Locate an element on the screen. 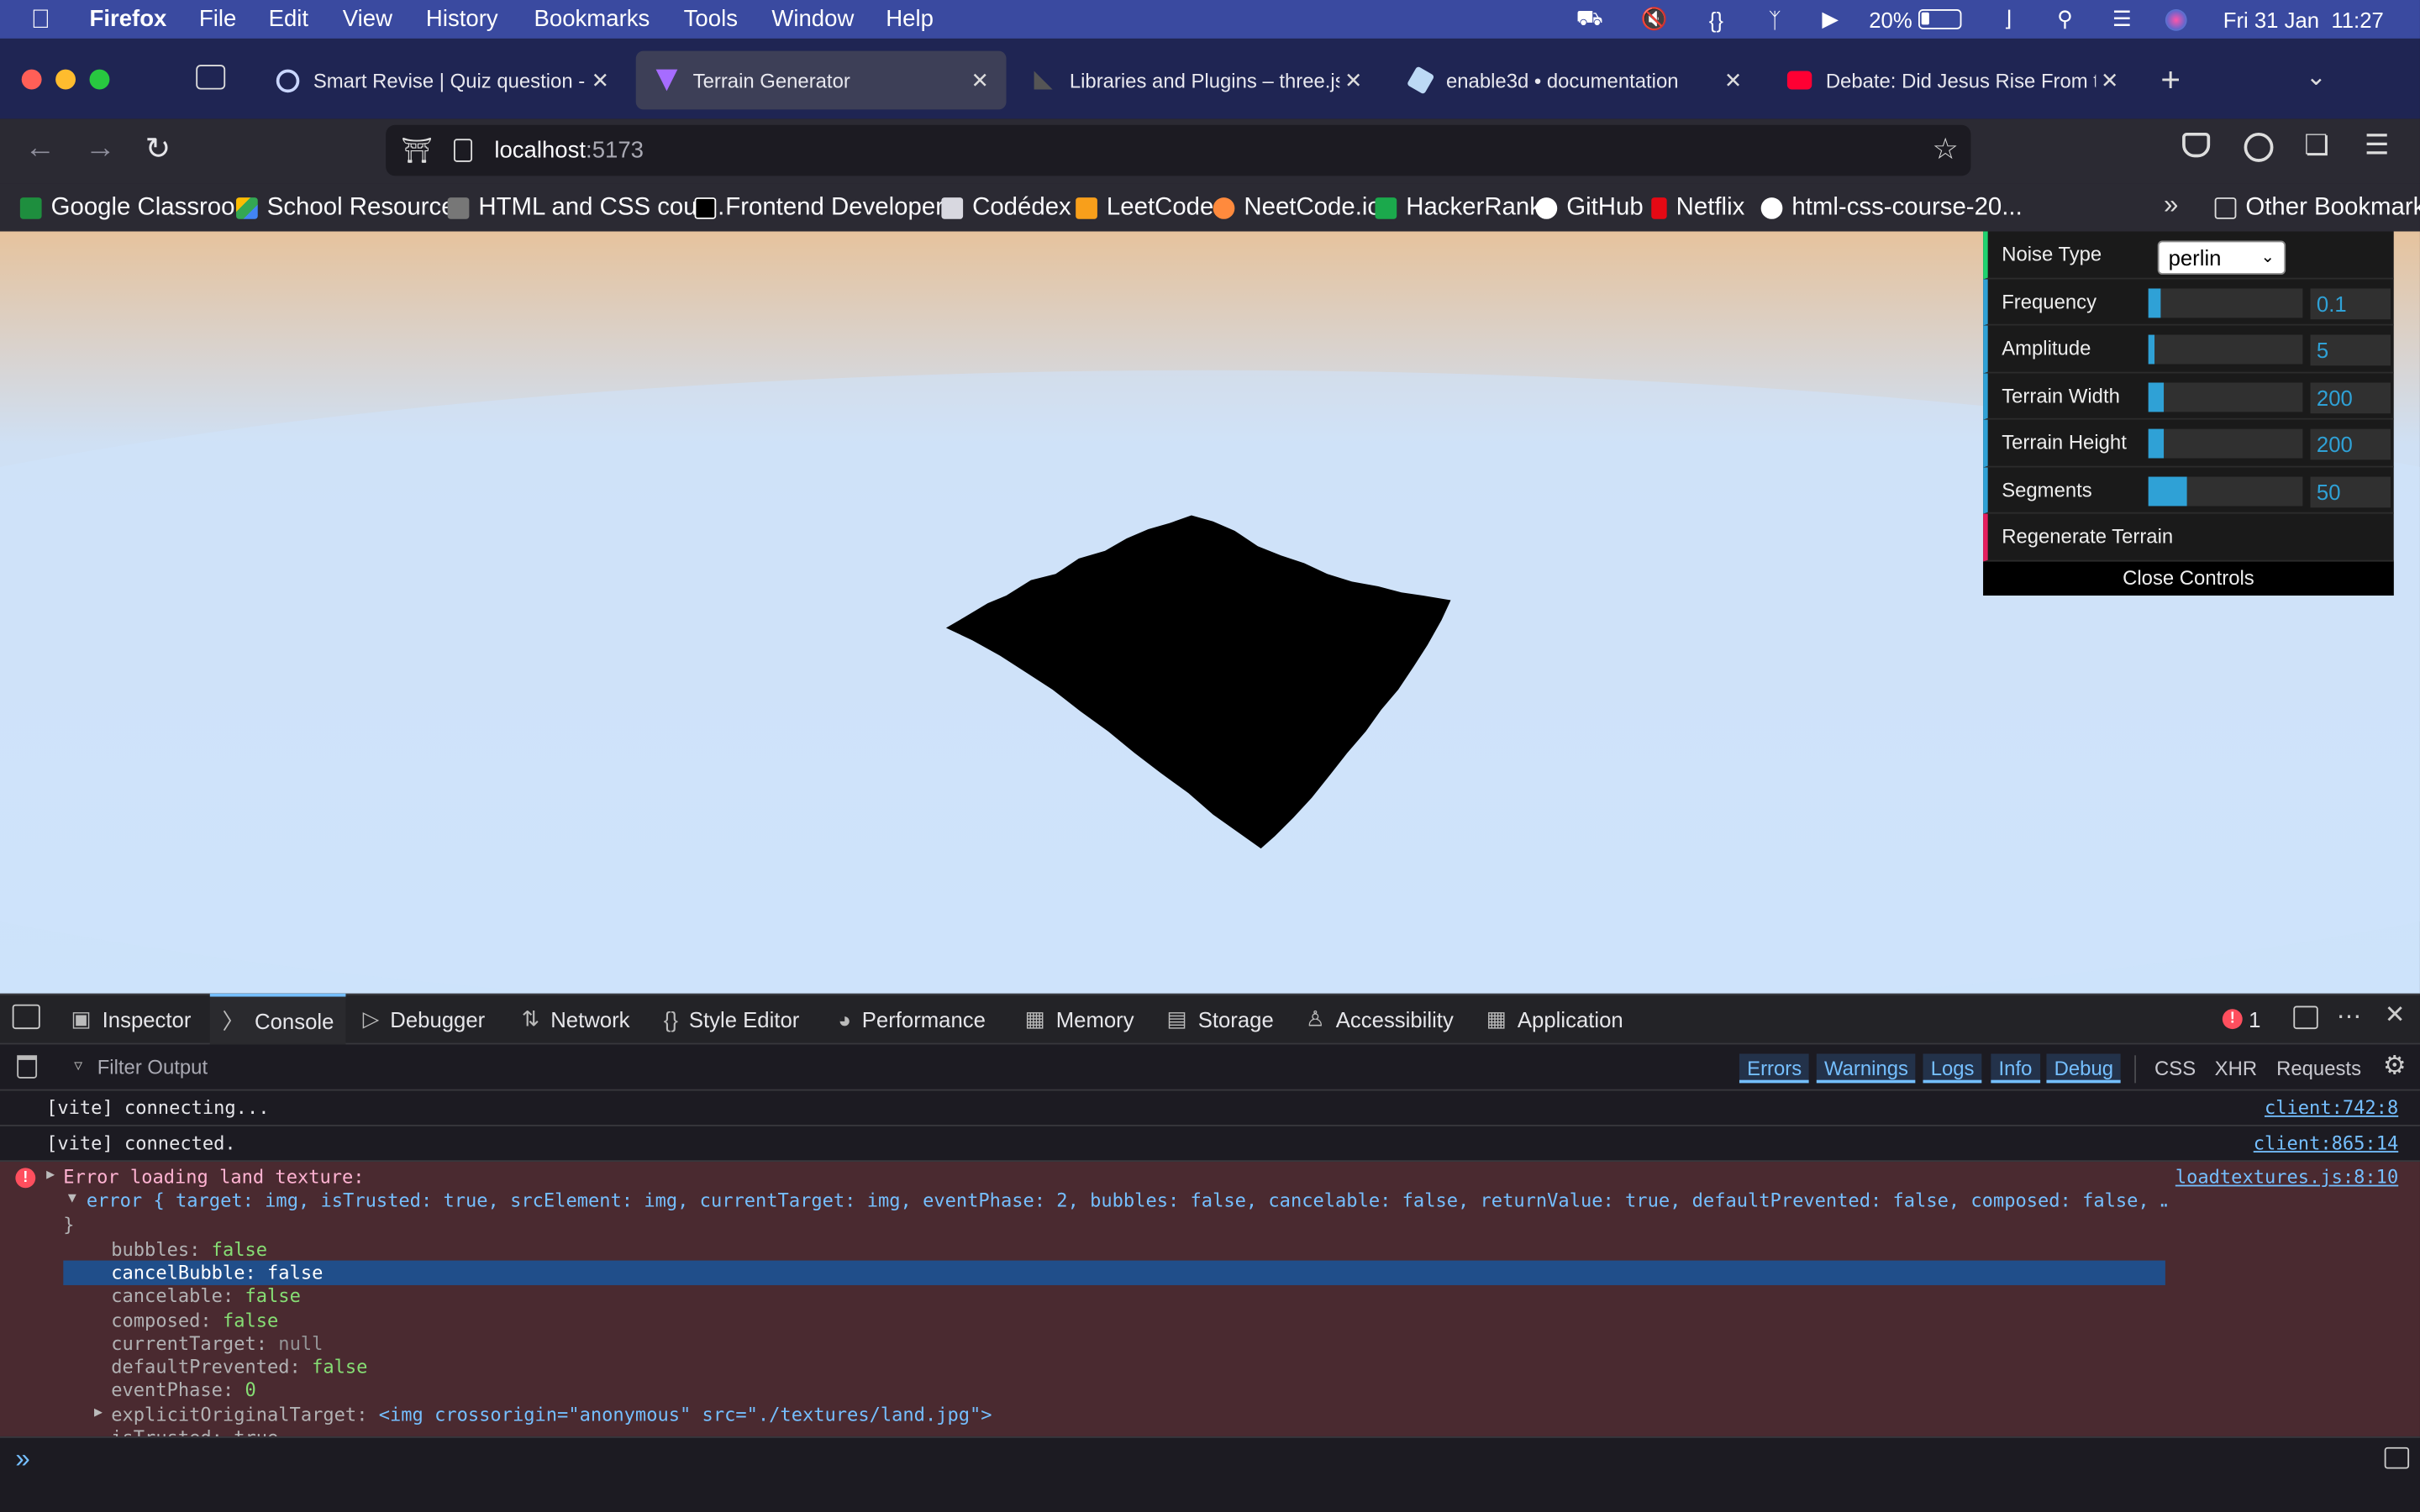 The width and height of the screenshot is (2420, 1512). filter-warnings-button: Warnings is located at coordinates (1866, 1068).